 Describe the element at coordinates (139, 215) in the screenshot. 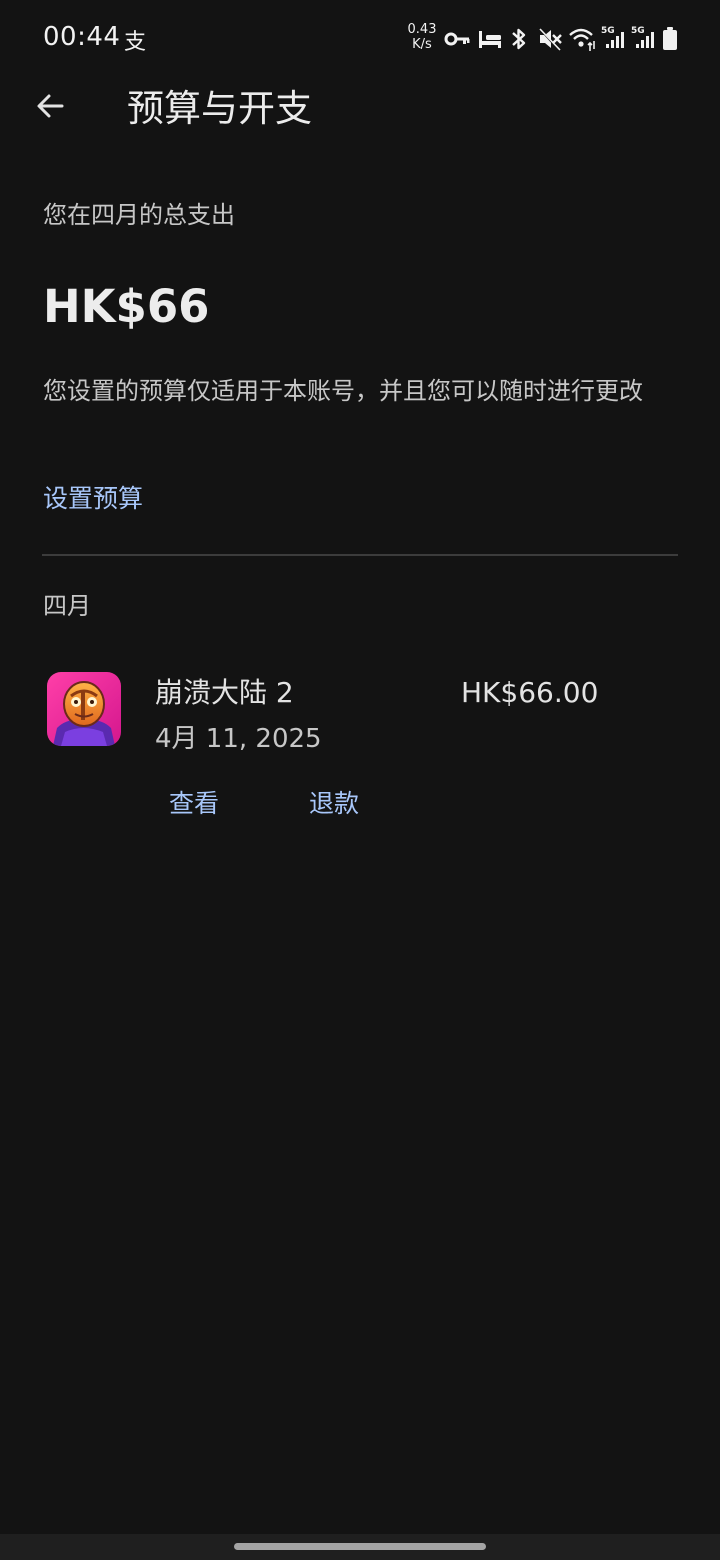

I see `total-spending-label: 您在四月的总支出` at that location.